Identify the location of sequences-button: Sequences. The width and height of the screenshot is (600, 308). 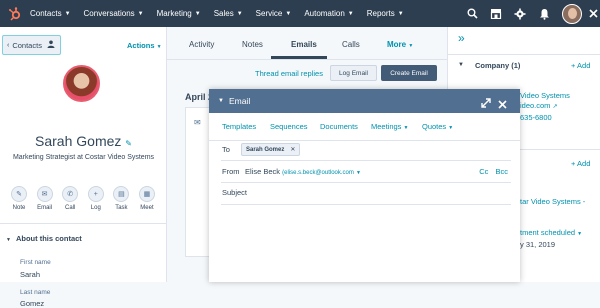
(289, 126).